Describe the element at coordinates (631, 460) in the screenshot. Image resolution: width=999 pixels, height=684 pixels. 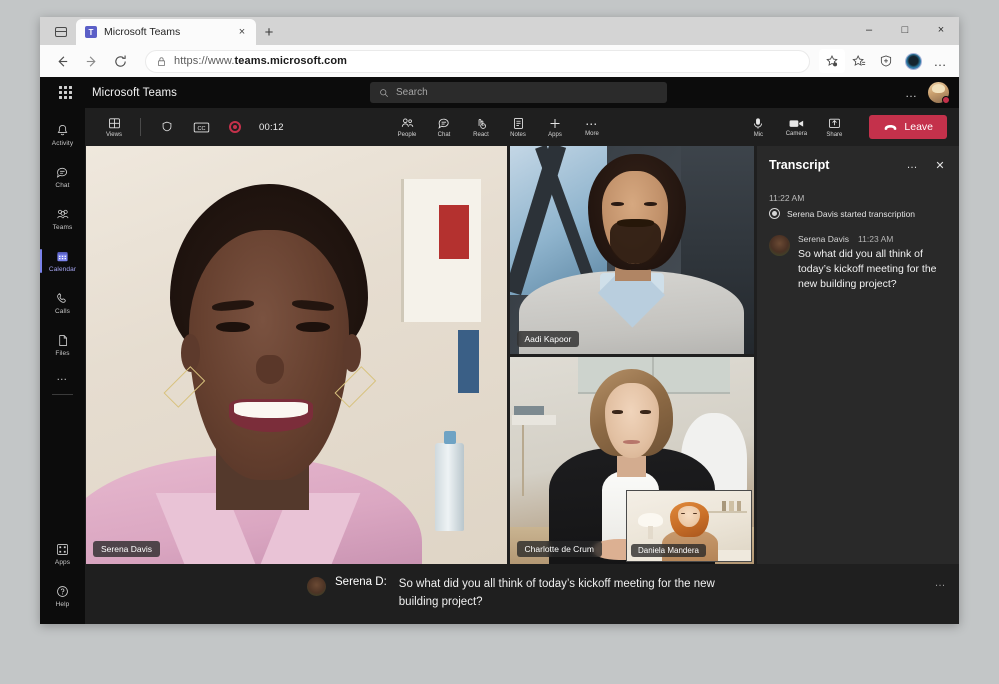
I see `video-tile-charlotte-de-crum: Charlotte de Crum Daniela Mandera` at that location.